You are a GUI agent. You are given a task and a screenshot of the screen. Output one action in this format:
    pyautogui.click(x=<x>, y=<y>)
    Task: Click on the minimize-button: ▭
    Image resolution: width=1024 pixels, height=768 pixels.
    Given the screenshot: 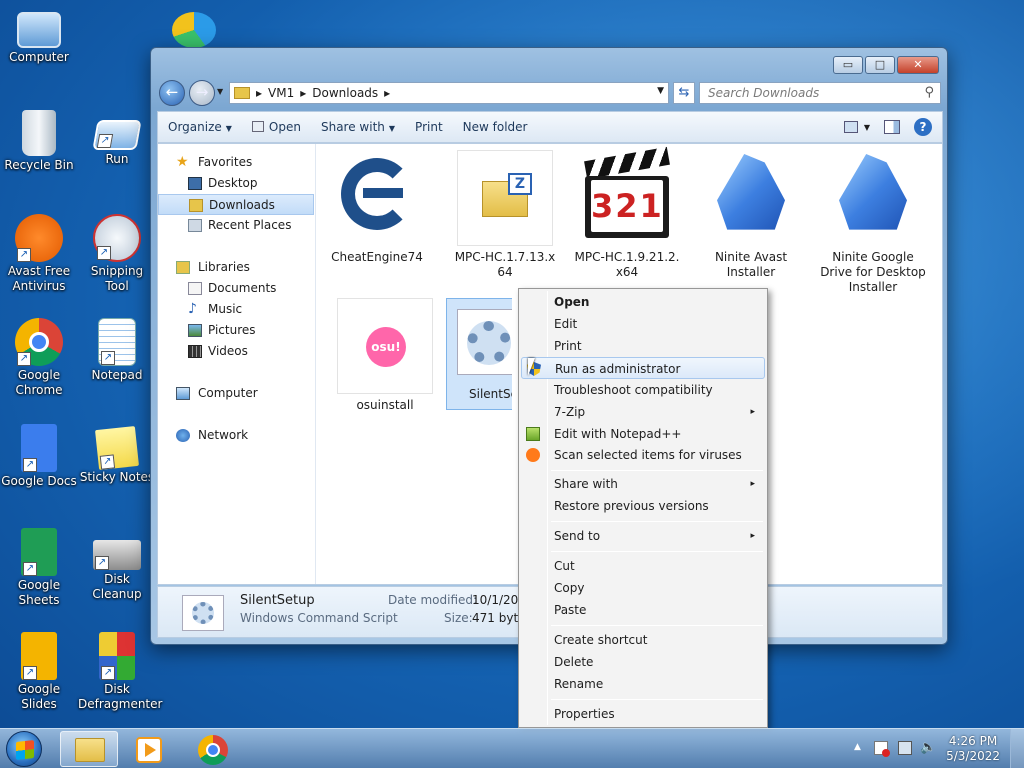 What is the action you would take?
    pyautogui.click(x=848, y=65)
    